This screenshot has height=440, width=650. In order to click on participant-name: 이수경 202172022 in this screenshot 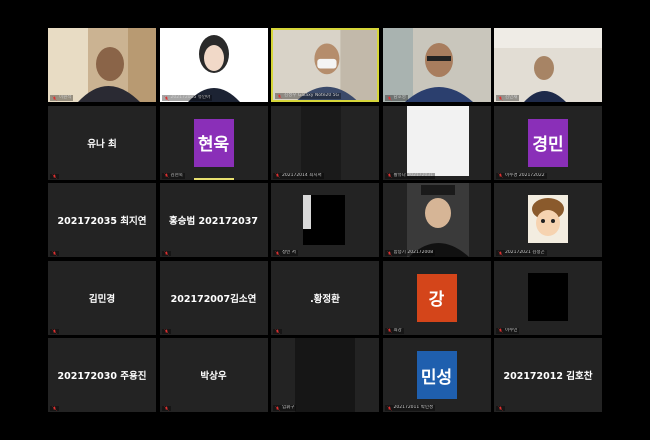, I will do `click(525, 175)`.